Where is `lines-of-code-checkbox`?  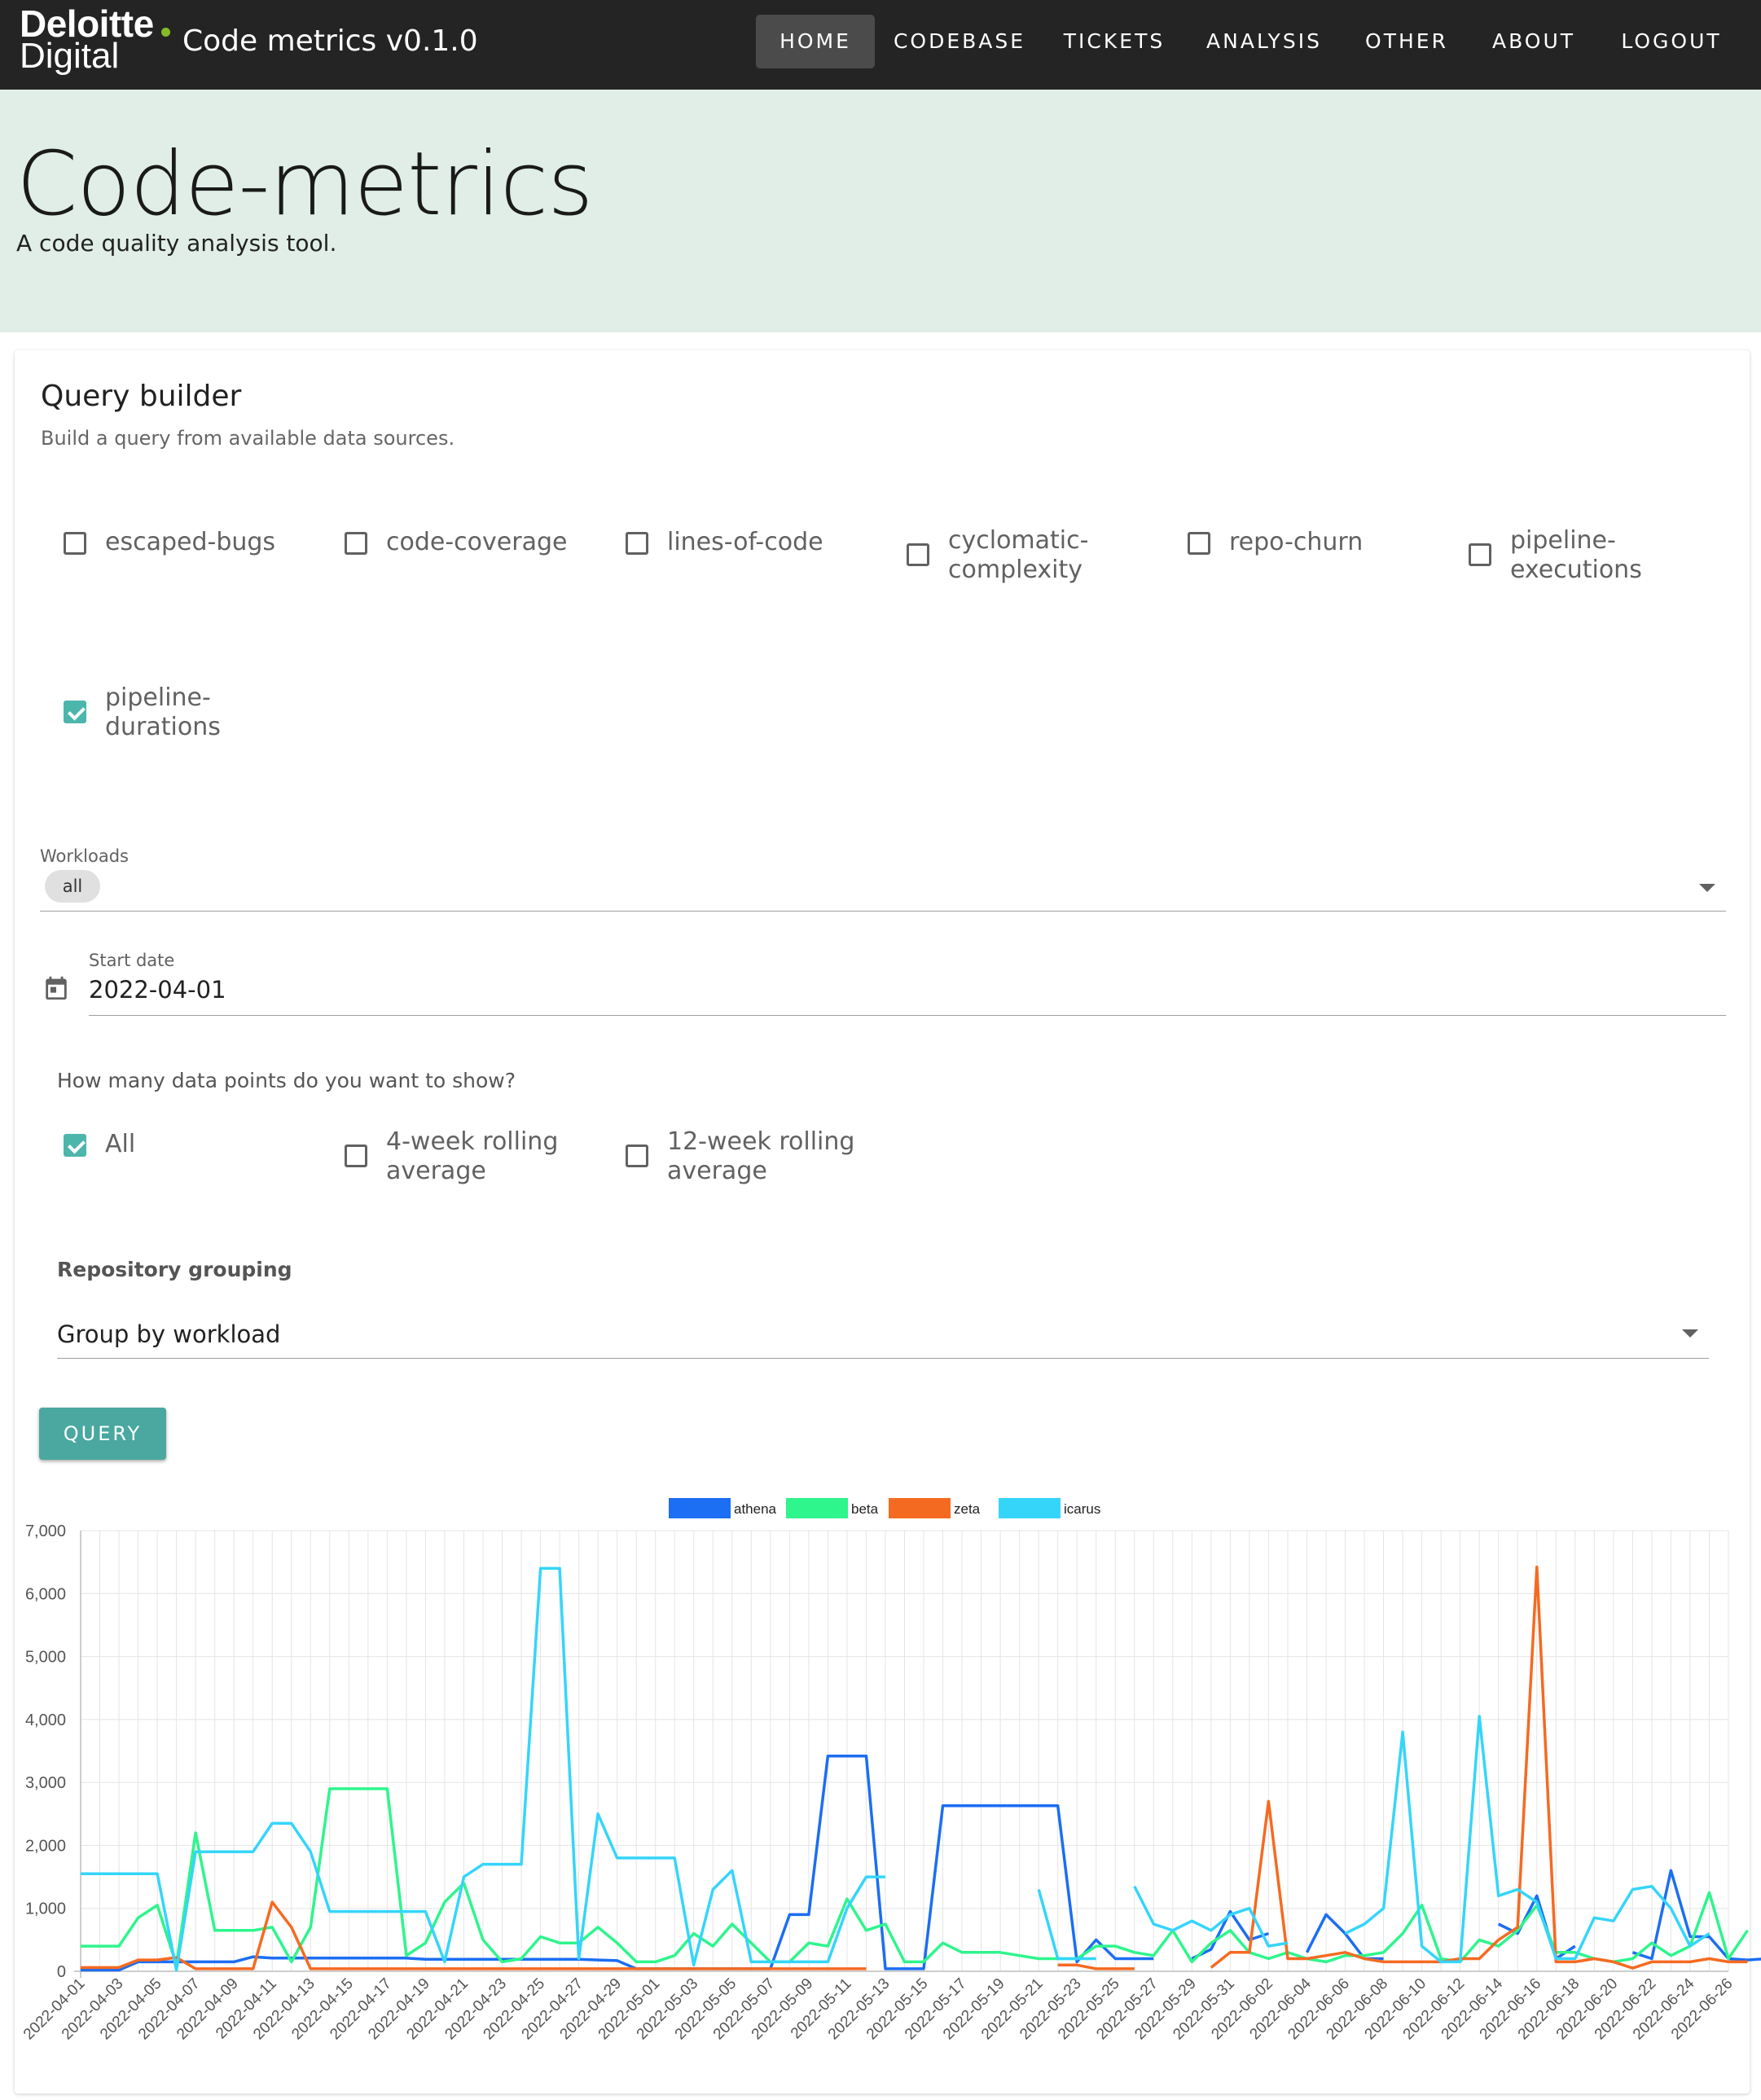 lines-of-code-checkbox is located at coordinates (637, 543).